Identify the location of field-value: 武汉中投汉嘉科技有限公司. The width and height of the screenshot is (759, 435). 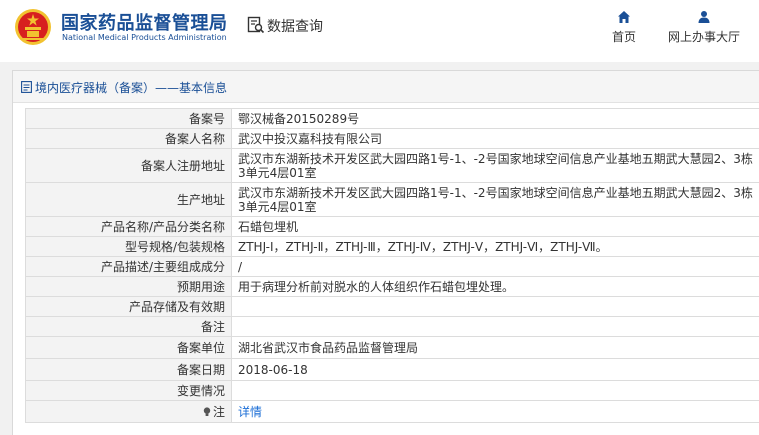
(495, 138).